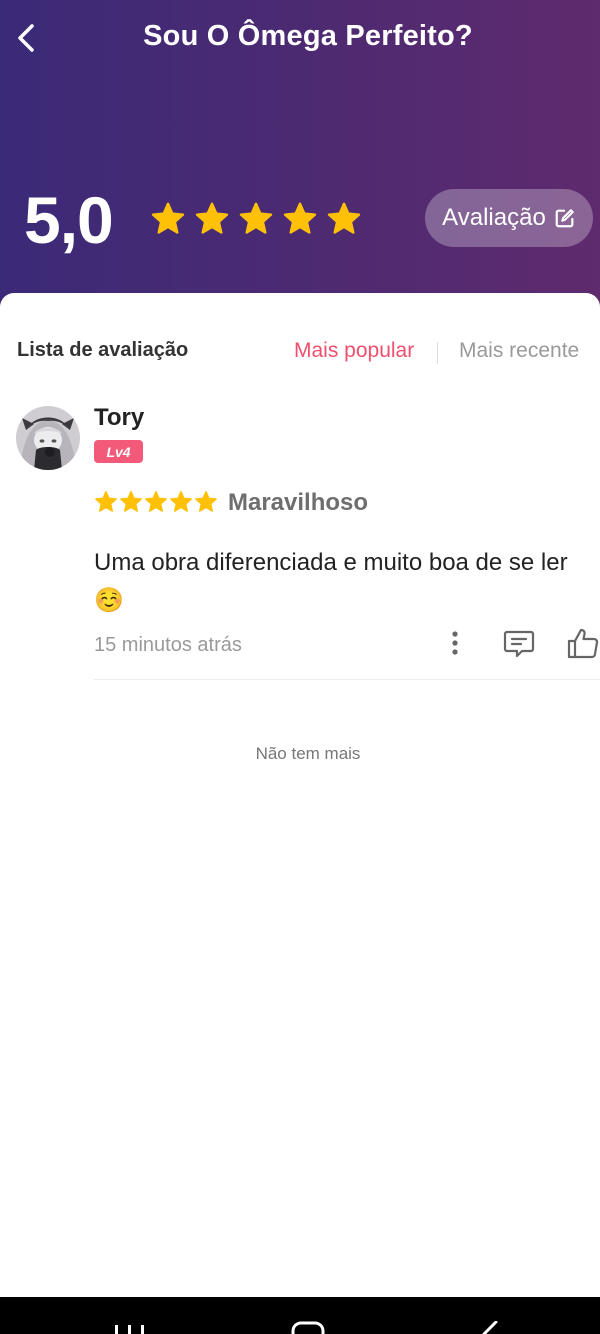 The image size is (600, 1334). What do you see at coordinates (494, 217) in the screenshot?
I see `write-review-label: Avaliação` at bounding box center [494, 217].